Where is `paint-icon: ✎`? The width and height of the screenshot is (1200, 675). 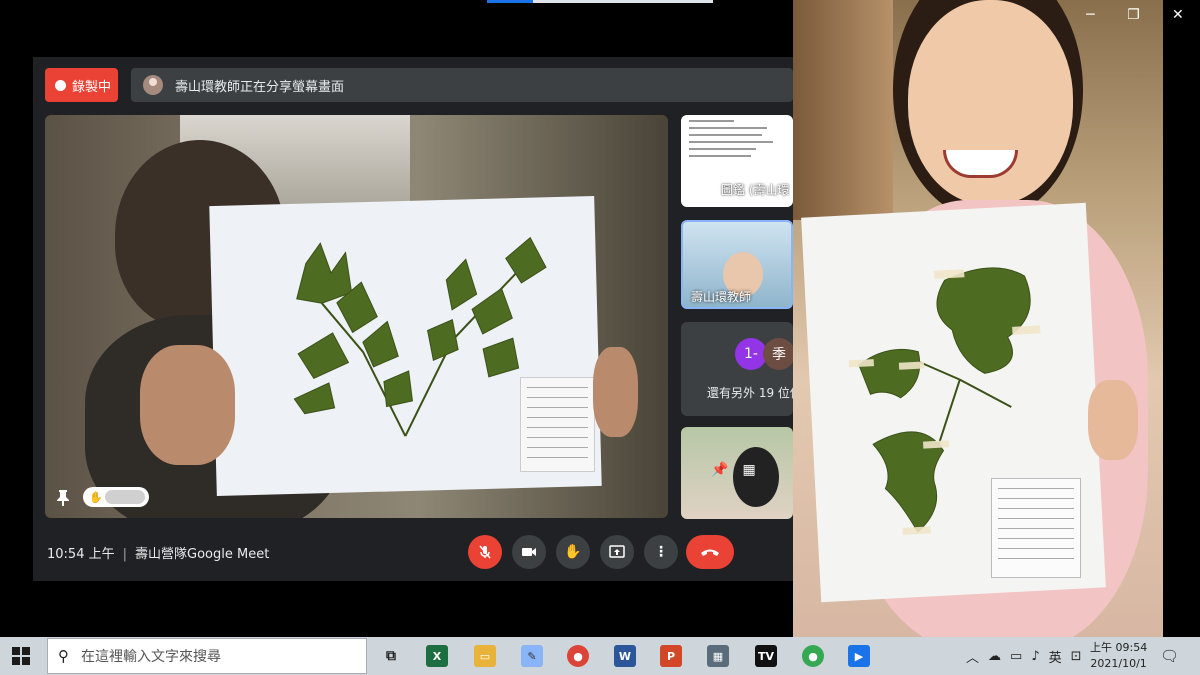
paint-icon: ✎ is located at coordinates (532, 656).